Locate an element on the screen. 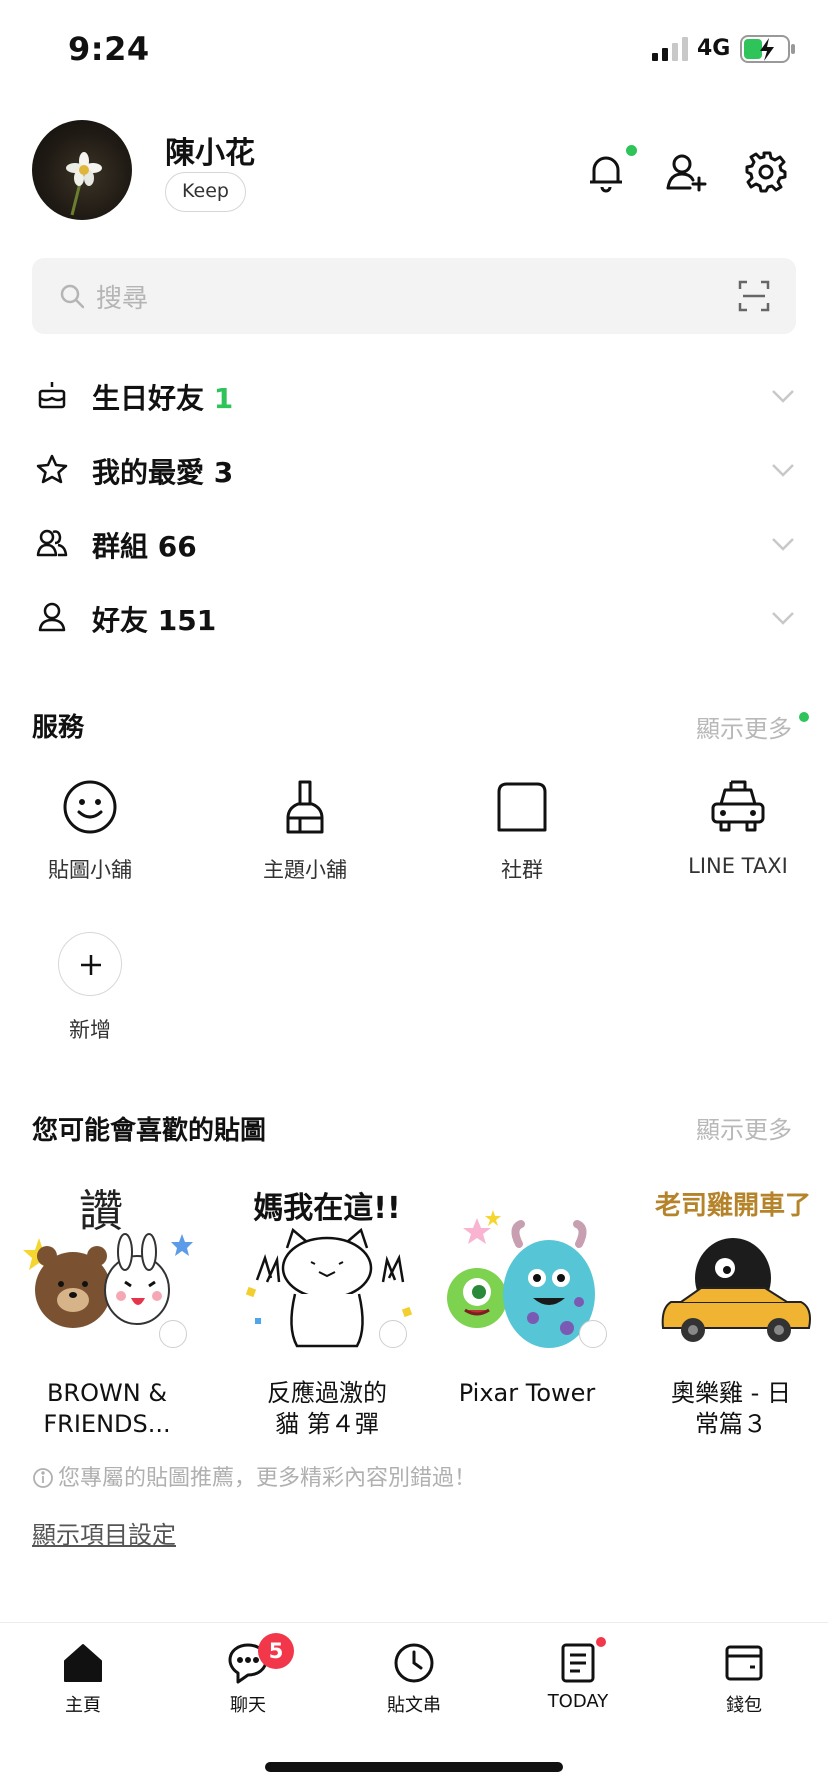 The width and height of the screenshot is (828, 1792). search-input: 搜尋 is located at coordinates (122, 296).